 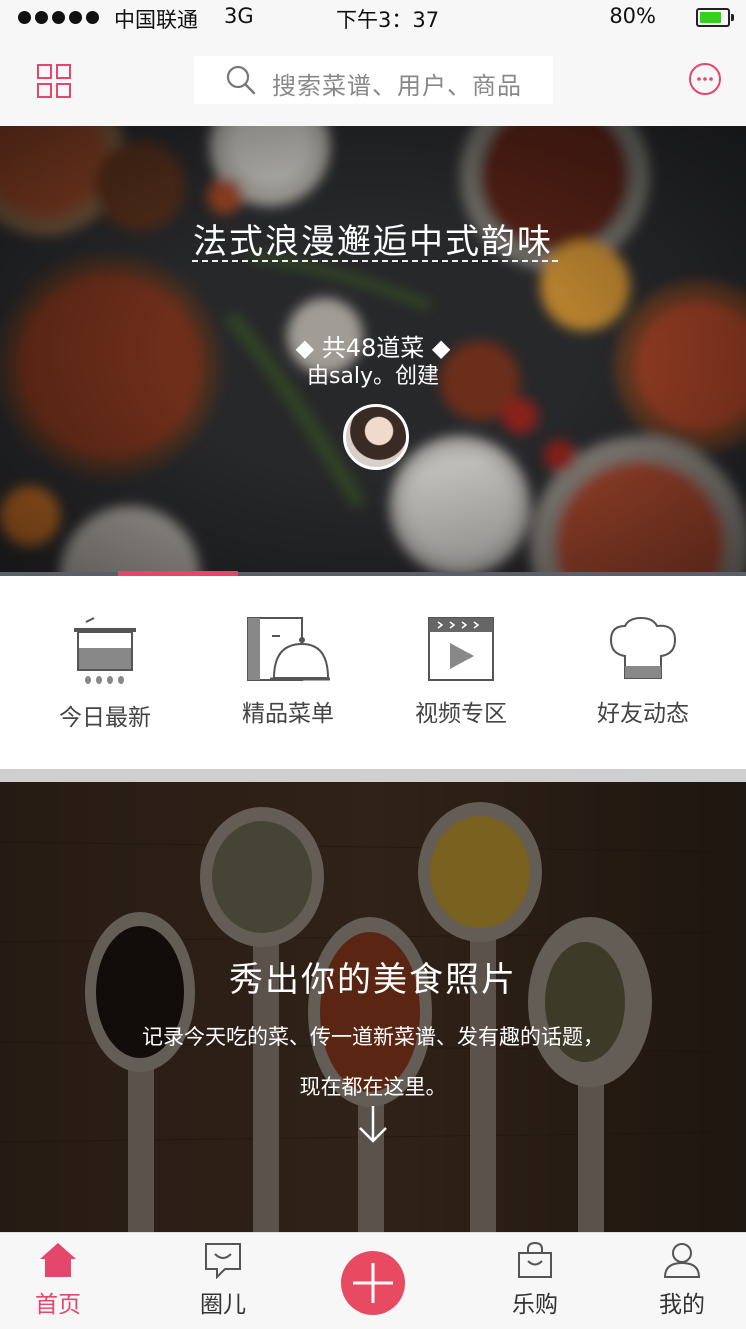 What do you see at coordinates (54, 81) in the screenshot?
I see `grid-icon` at bounding box center [54, 81].